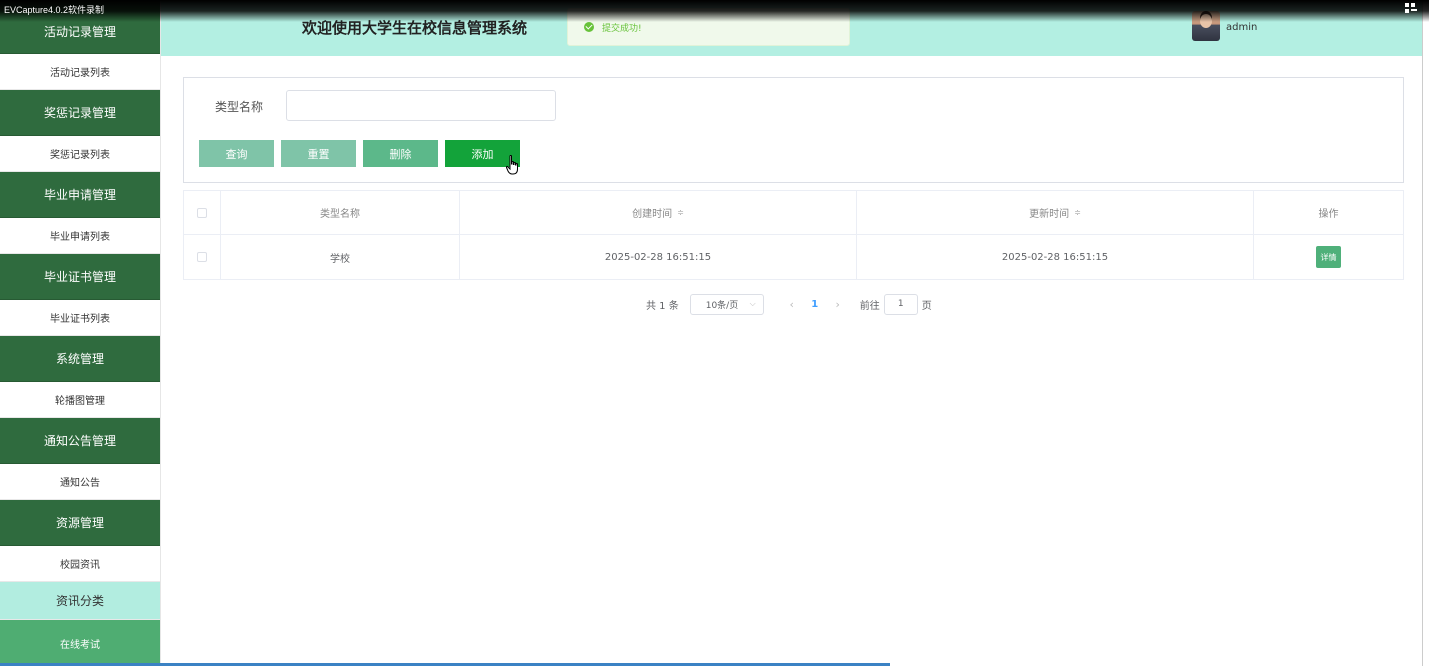  What do you see at coordinates (900, 304) in the screenshot?
I see `goto-page-input: 1` at bounding box center [900, 304].